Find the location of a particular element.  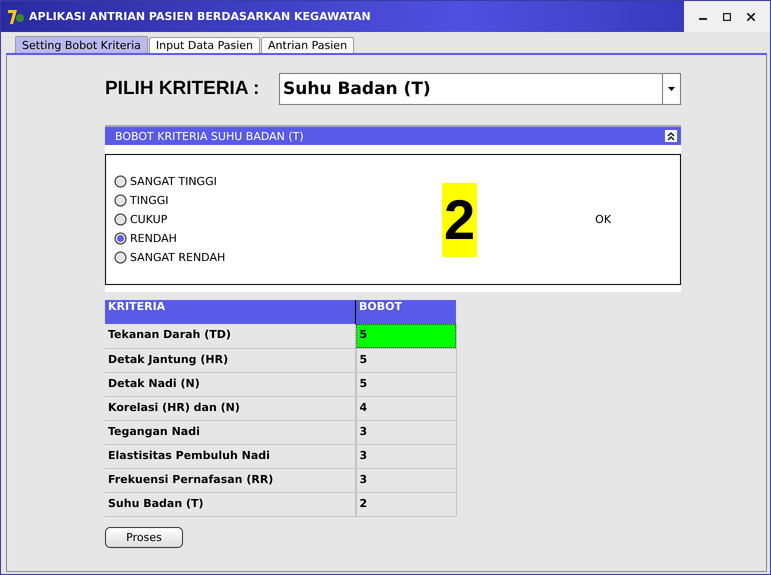

tab: Antrian Pasien is located at coordinates (307, 45).